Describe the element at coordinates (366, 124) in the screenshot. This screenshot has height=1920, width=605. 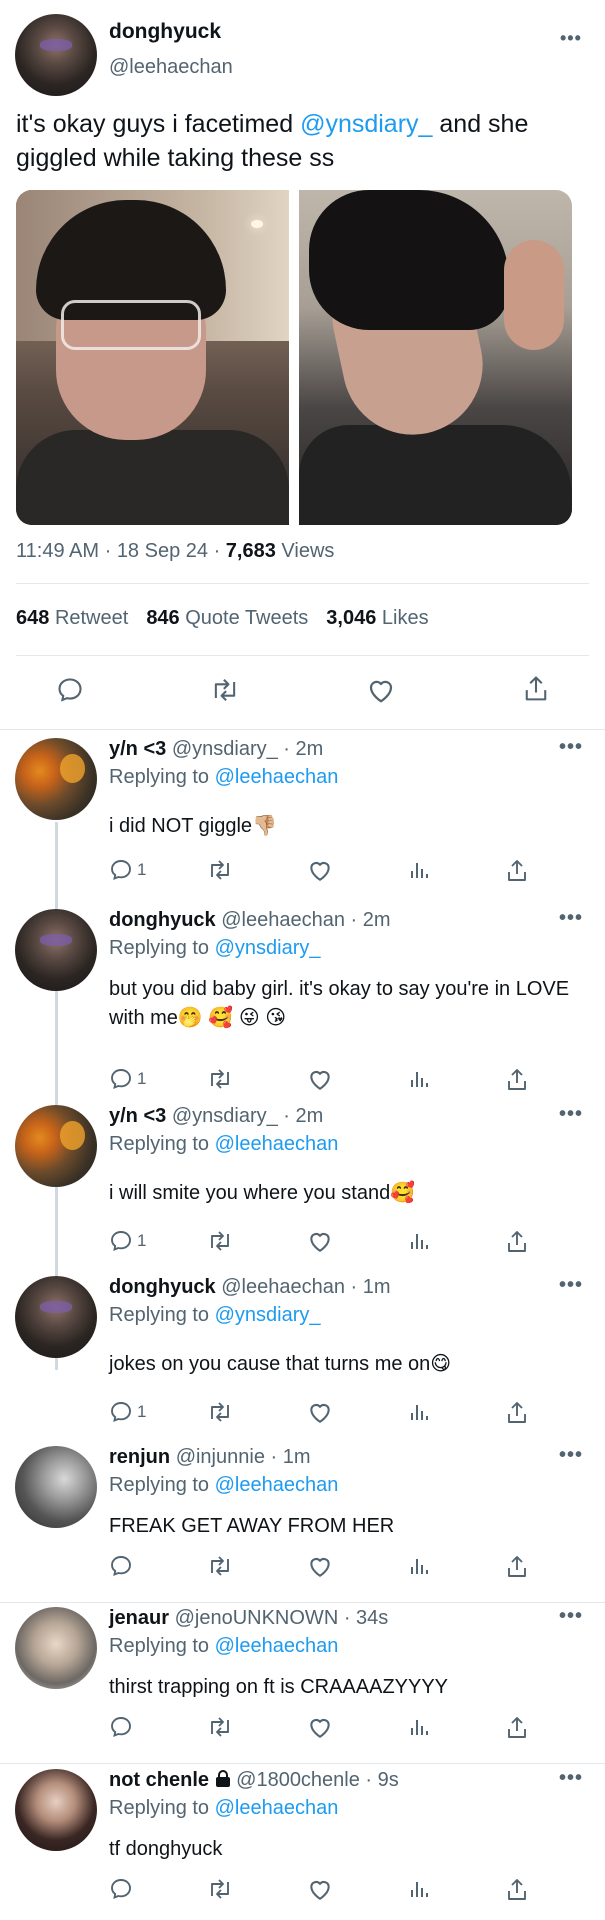
I see `mention-link: @ynsdiary_` at that location.